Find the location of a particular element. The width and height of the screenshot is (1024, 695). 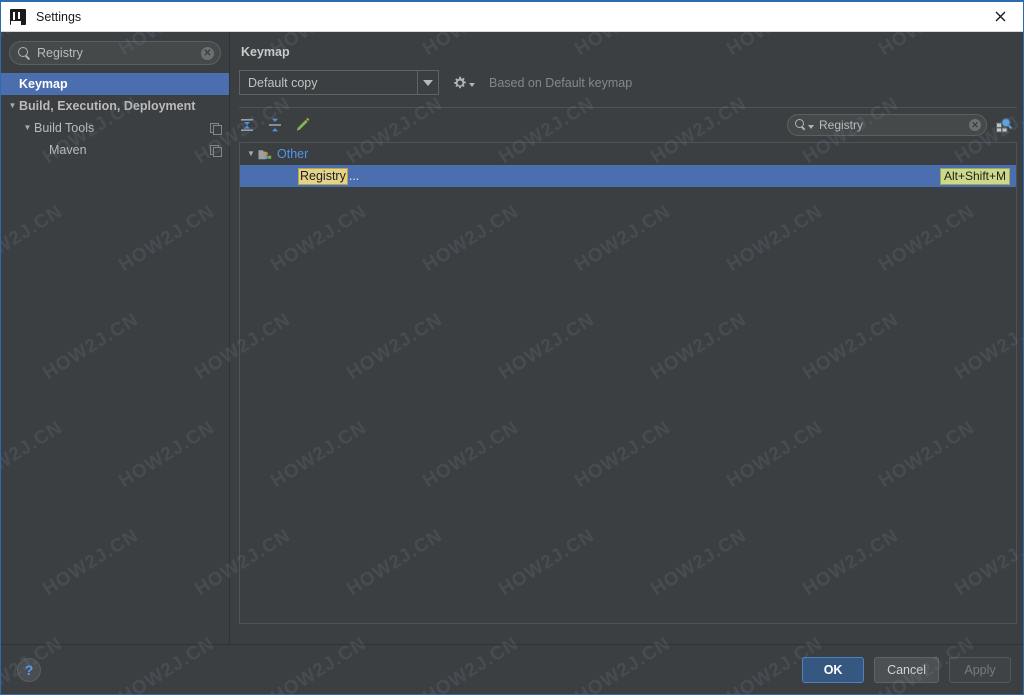

collapse-all-icon is located at coordinates (275, 125).